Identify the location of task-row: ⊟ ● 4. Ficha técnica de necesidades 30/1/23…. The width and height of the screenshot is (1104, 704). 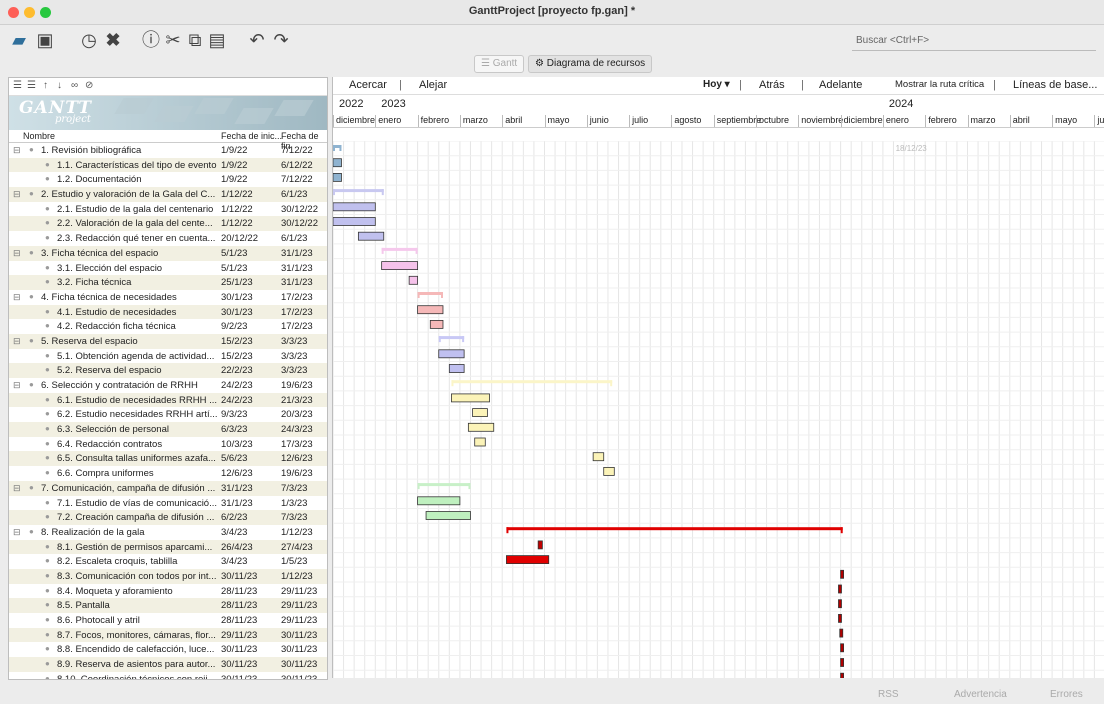
(168, 297).